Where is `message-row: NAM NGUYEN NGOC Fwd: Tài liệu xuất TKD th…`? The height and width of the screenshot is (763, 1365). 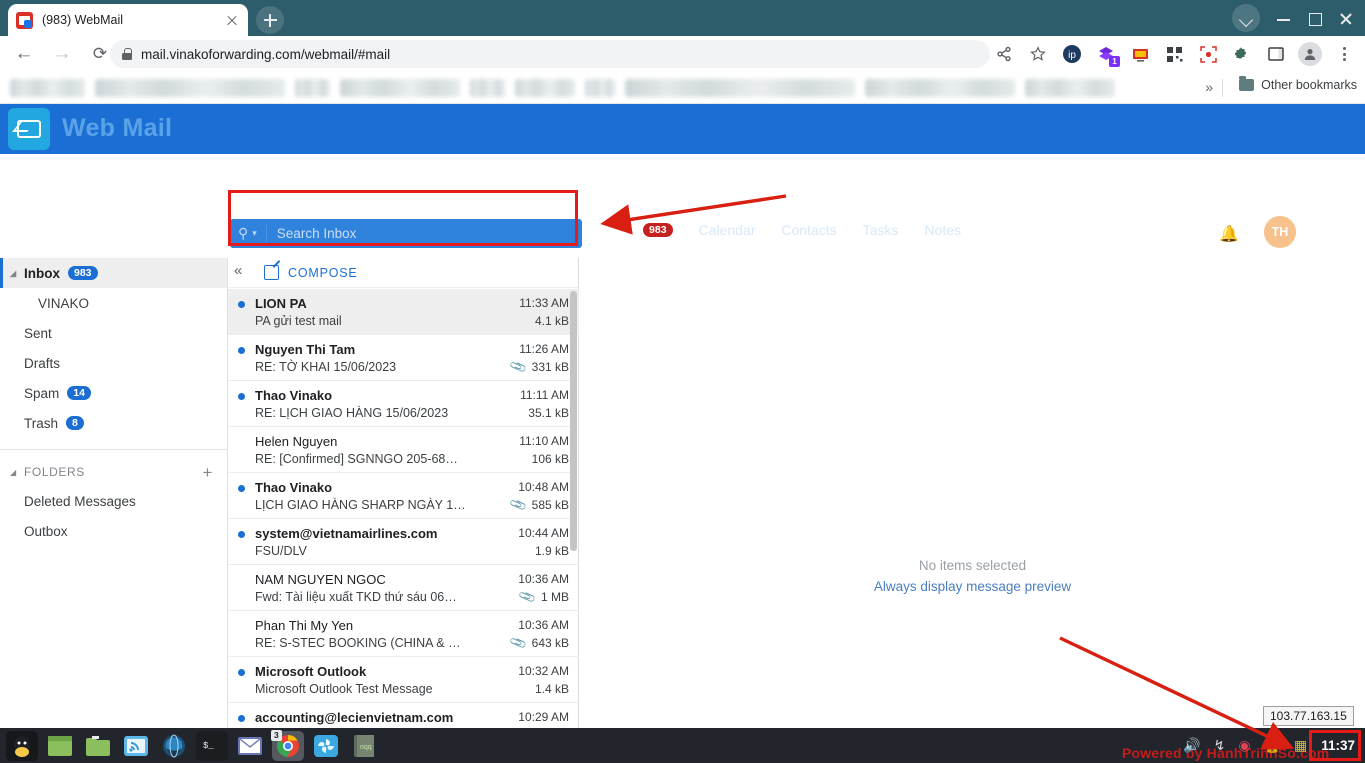 message-row: NAM NGUYEN NGOC Fwd: Tài liệu xuất TKD th… is located at coordinates (403, 588).